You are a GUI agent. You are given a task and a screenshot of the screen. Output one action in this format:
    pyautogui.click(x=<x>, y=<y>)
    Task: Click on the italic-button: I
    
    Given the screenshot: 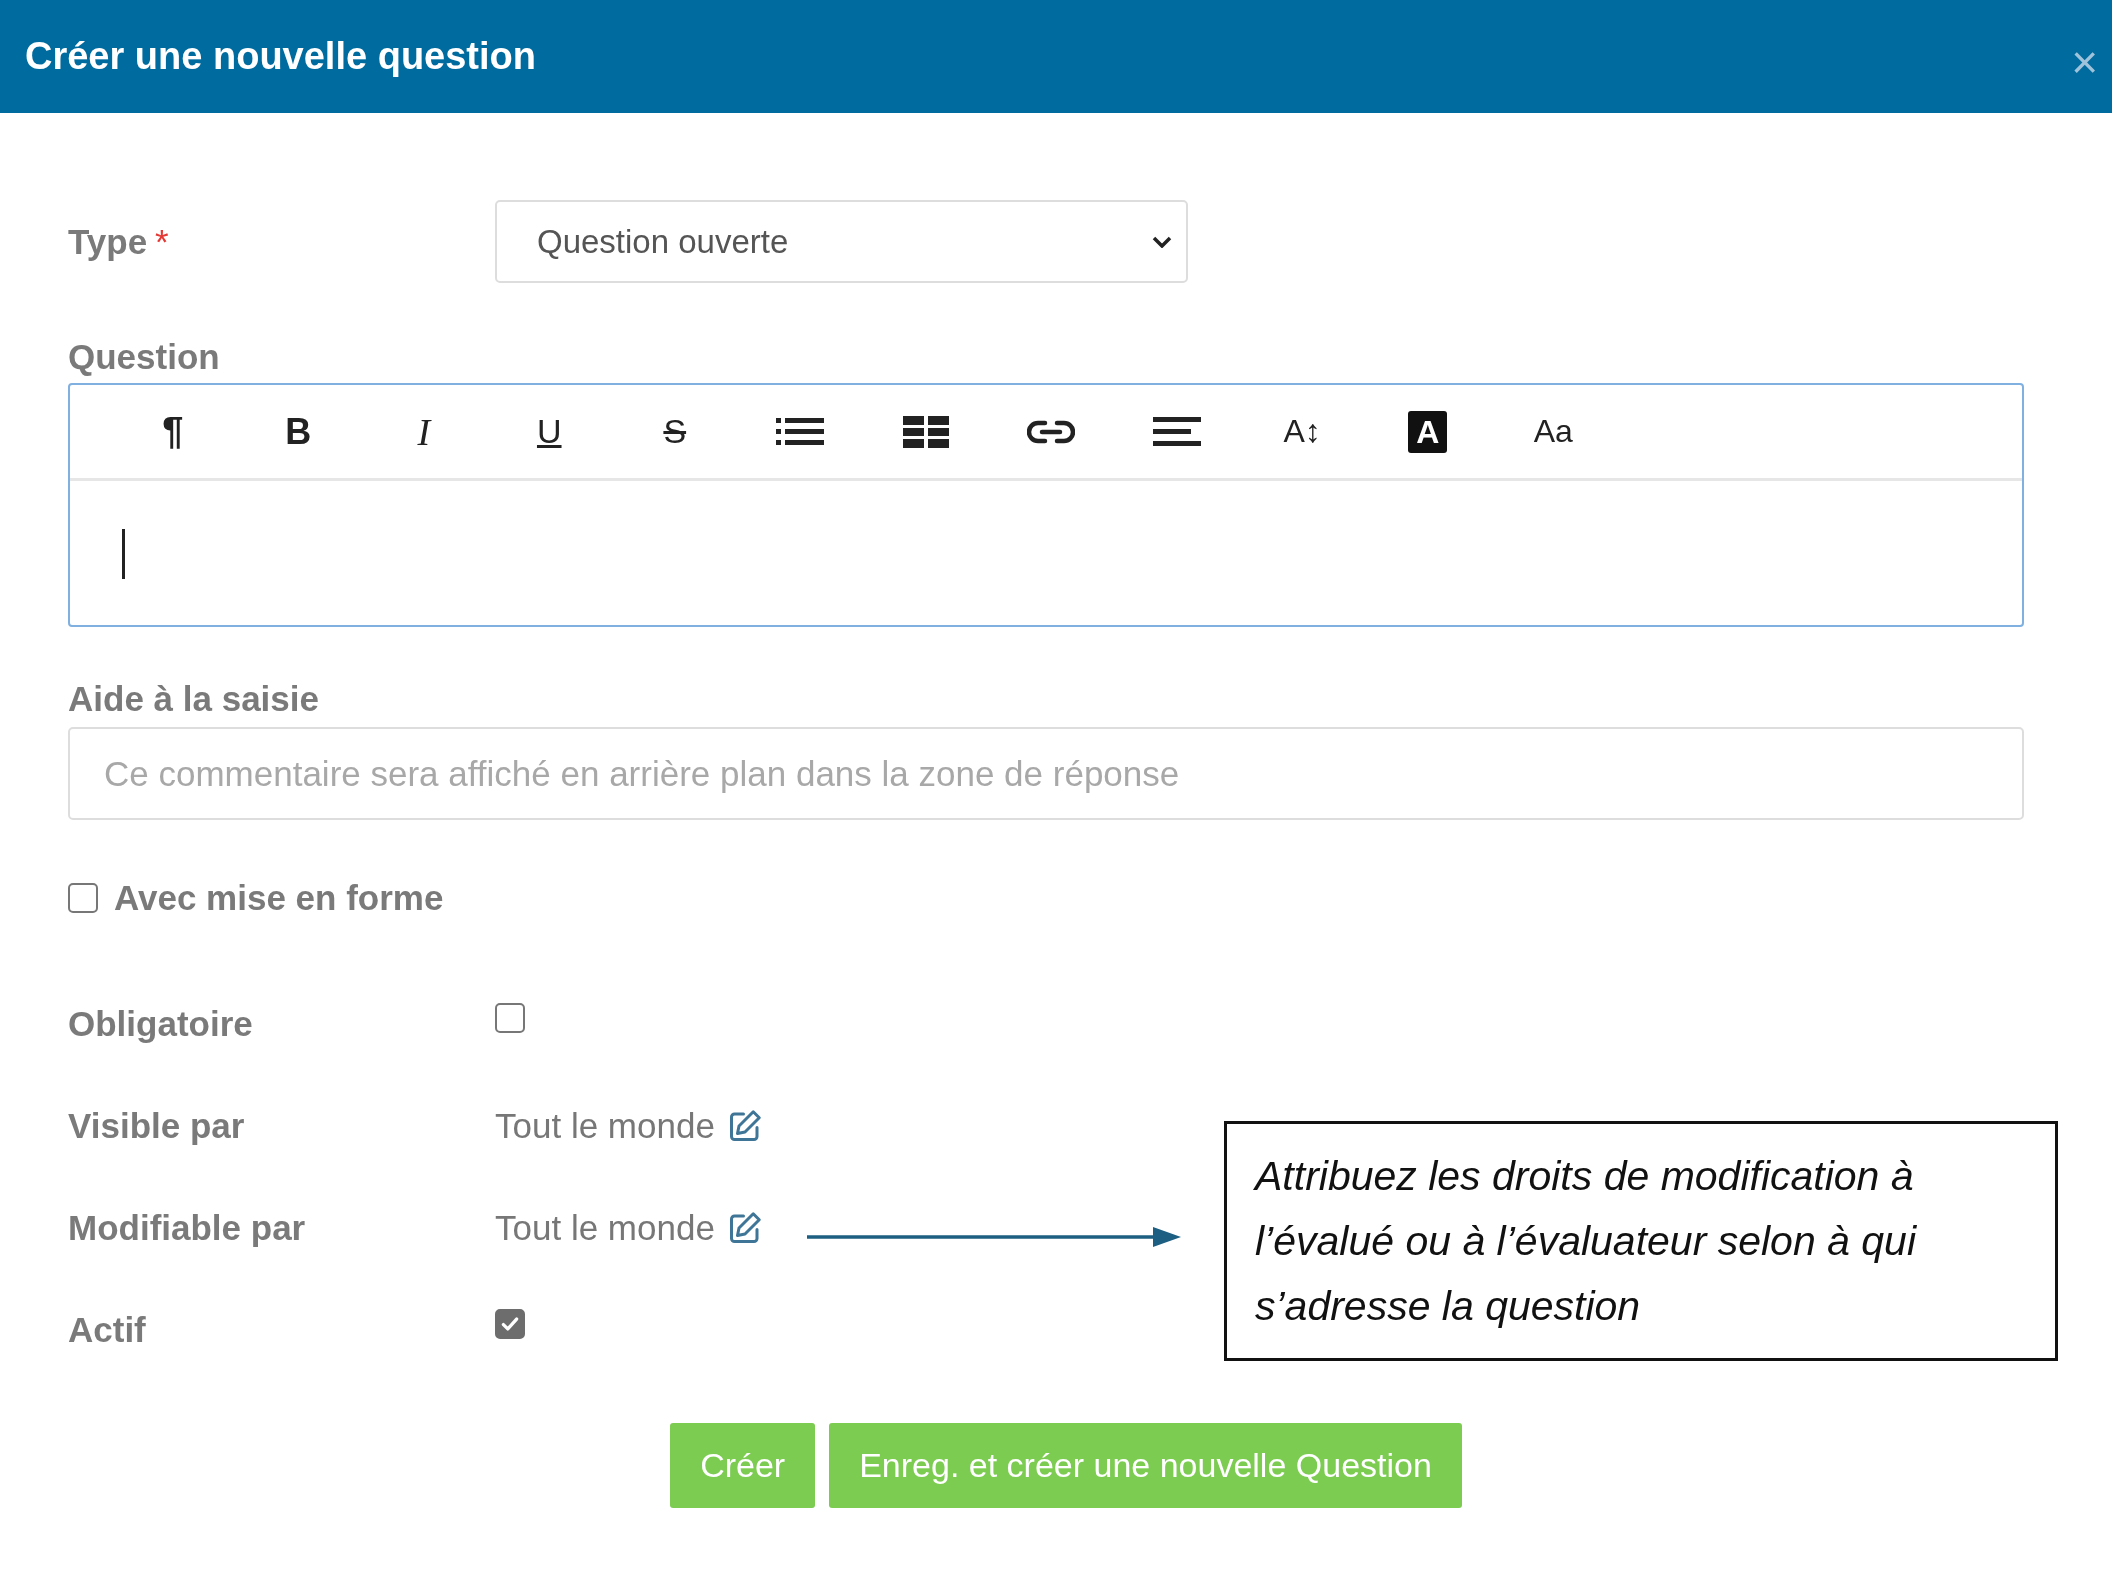 What is the action you would take?
    pyautogui.click(x=424, y=431)
    